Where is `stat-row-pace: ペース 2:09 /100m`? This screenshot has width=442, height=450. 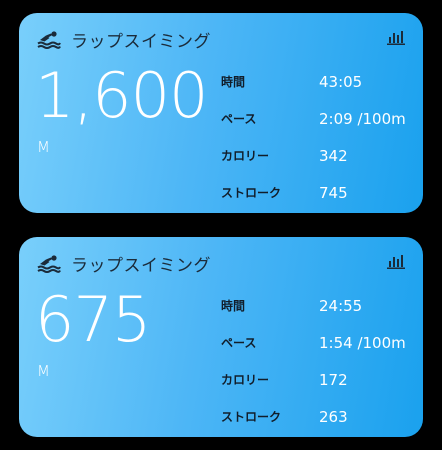
stat-row-pace: ペース 2:09 /100m is located at coordinates (316, 118).